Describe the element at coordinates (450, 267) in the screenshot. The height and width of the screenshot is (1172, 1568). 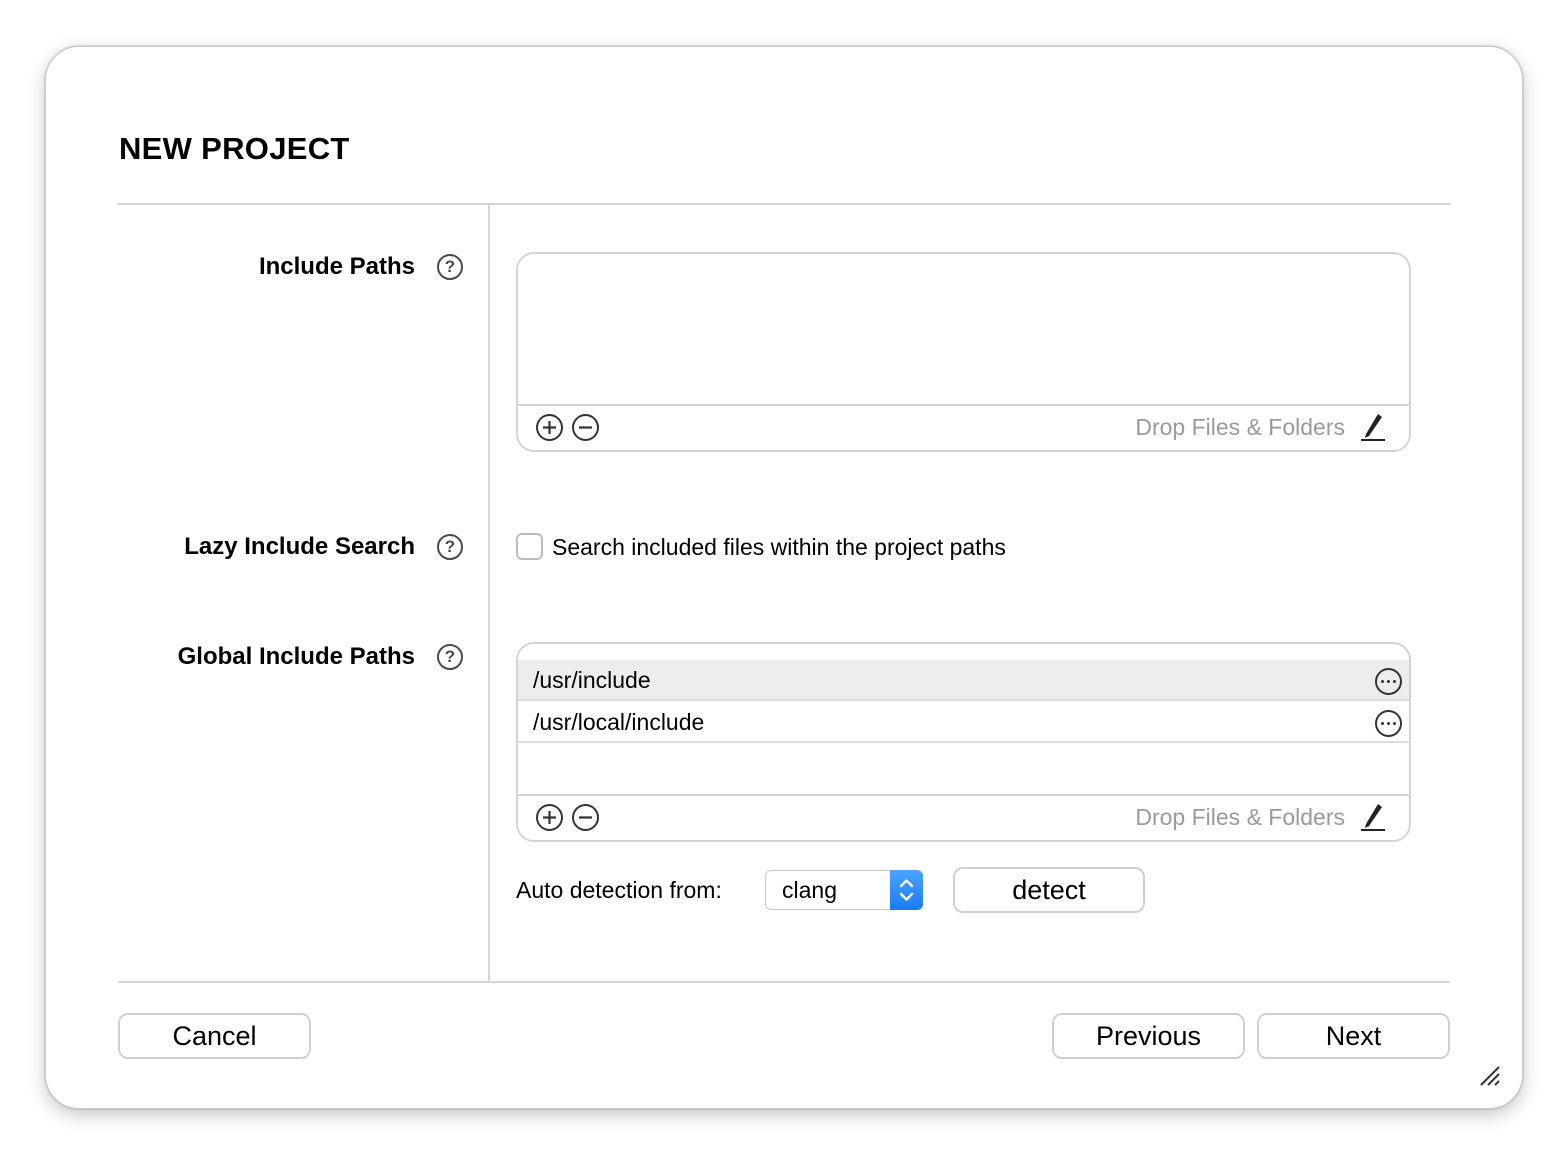
I see `include-paths-help-icon: ?` at that location.